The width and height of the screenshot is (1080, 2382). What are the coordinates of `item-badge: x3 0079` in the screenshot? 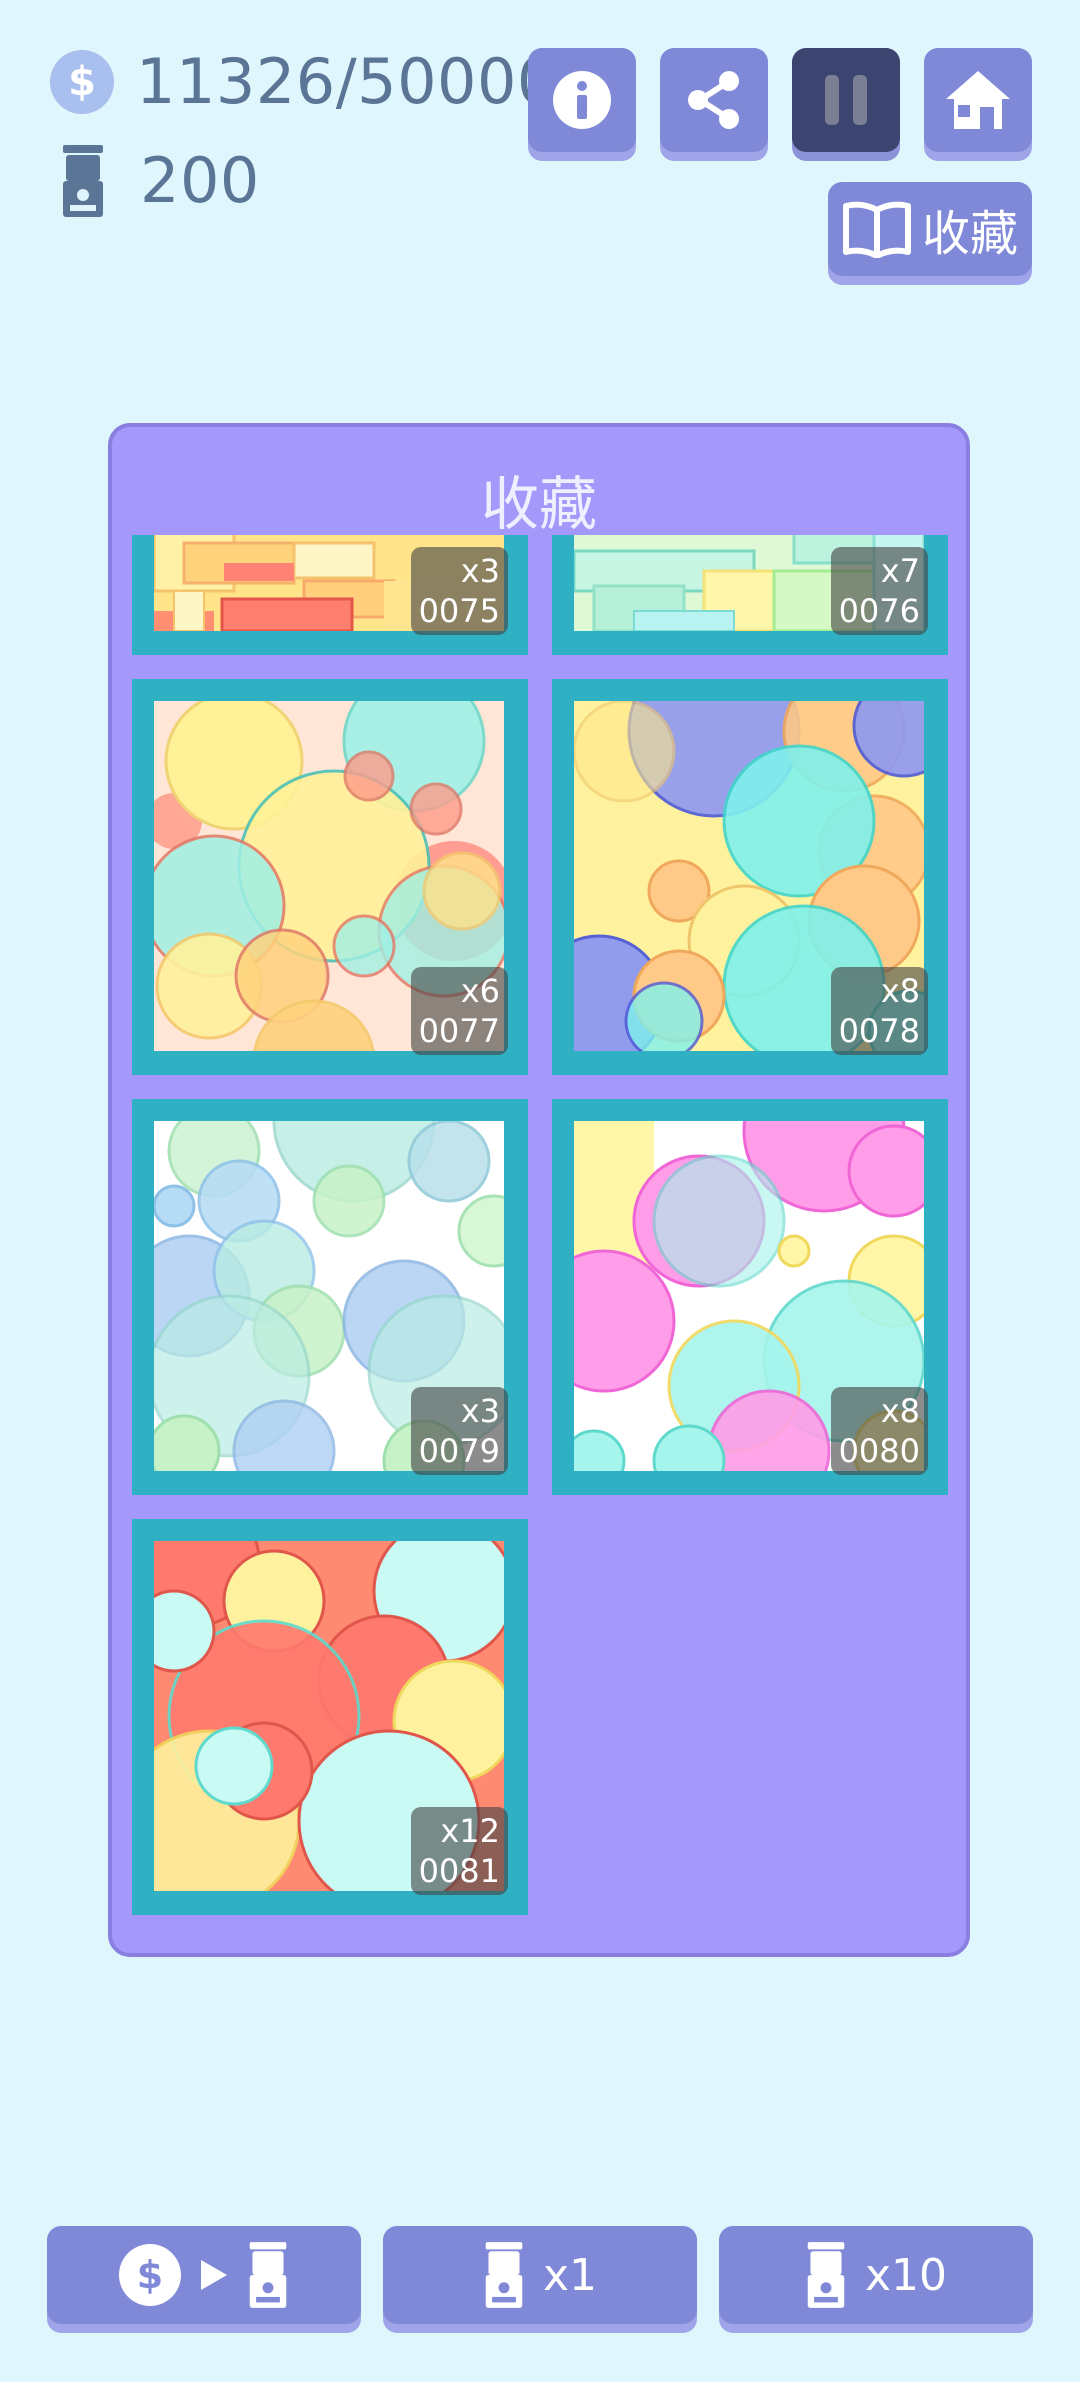 It's located at (459, 1431).